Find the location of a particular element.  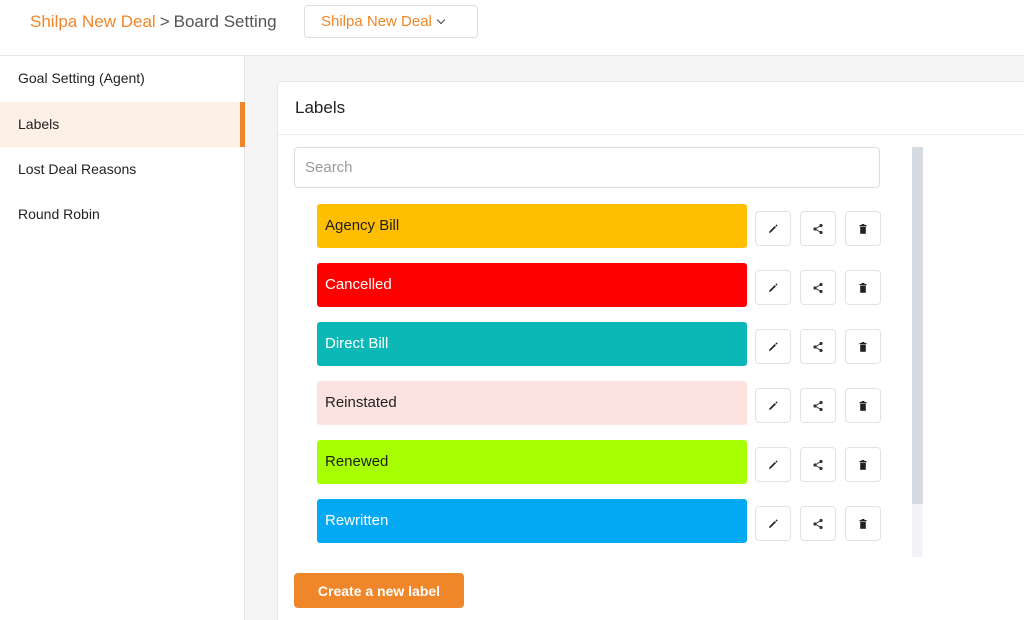

chevron-down-icon is located at coordinates (441, 20).